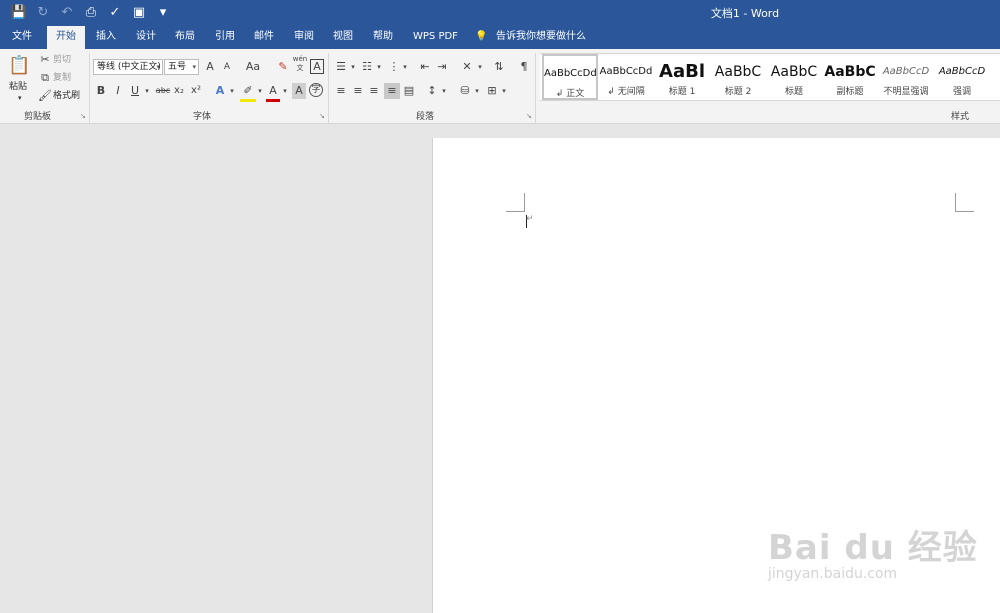 The width and height of the screenshot is (1000, 613). What do you see at coordinates (163, 91) in the screenshot?
I see `strikethrough-button: abc` at bounding box center [163, 91].